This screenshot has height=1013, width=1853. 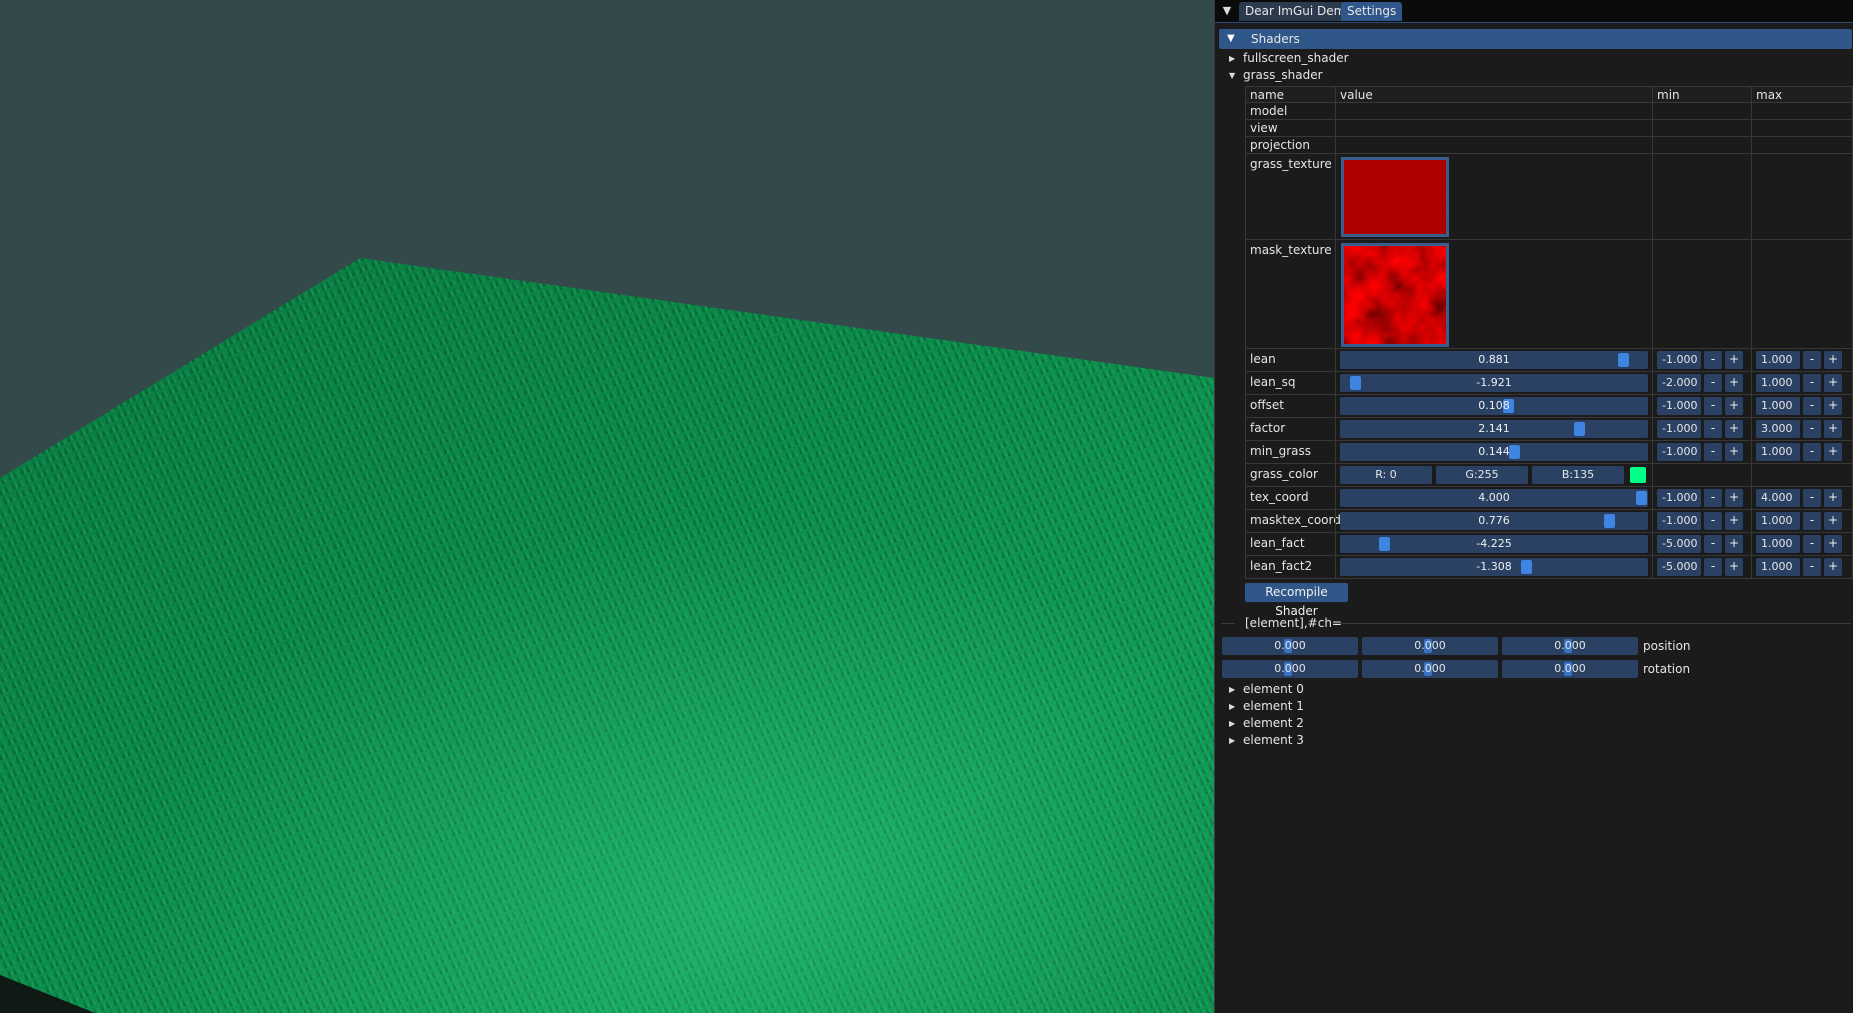 What do you see at coordinates (1578, 475) in the screenshot?
I see `color-b-input: B:135` at bounding box center [1578, 475].